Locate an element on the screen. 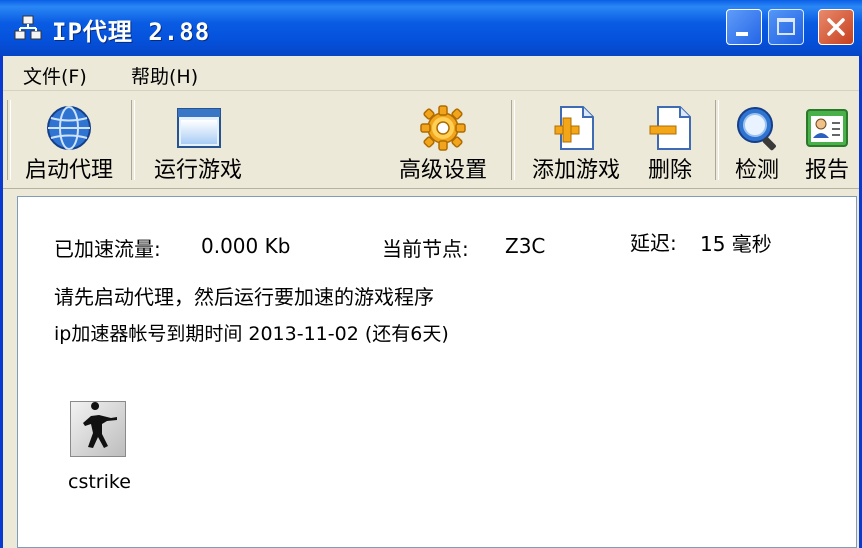  expiry-message: ip加速器帐号到期时间 2013-11-02 (还有6天) is located at coordinates (251, 334).